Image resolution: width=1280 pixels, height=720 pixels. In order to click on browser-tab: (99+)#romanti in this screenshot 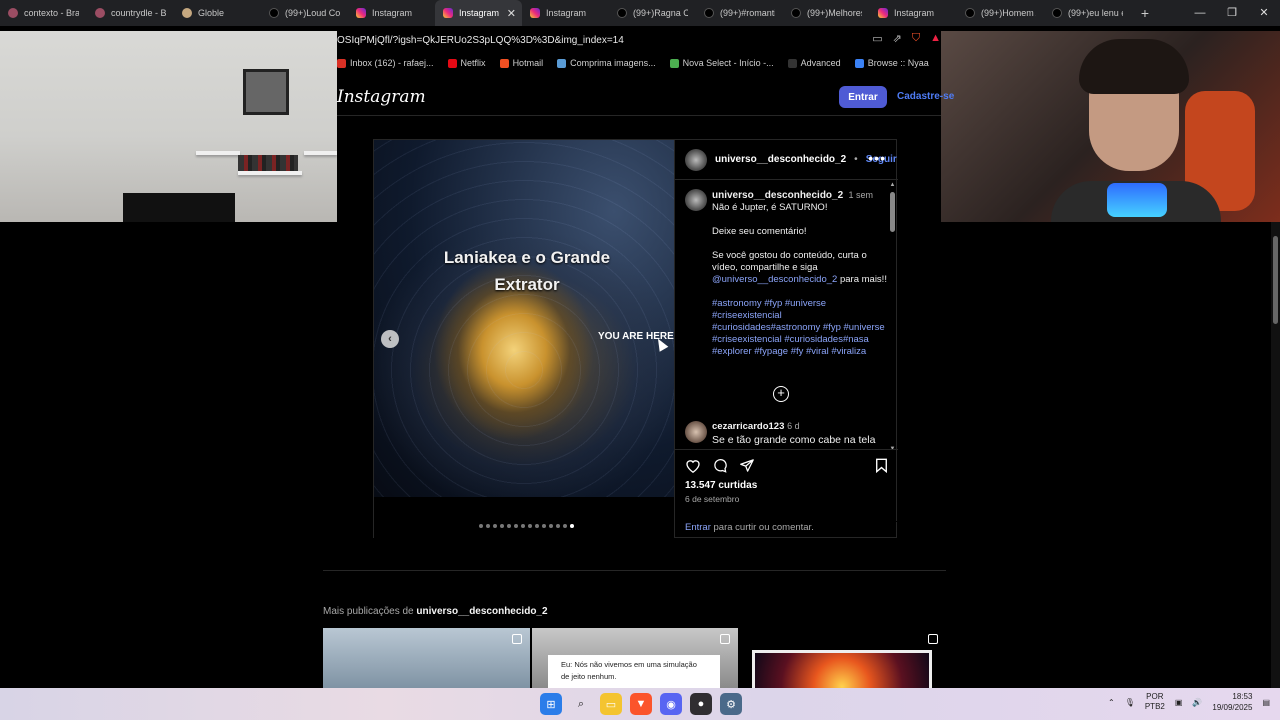, I will do `click(739, 13)`.